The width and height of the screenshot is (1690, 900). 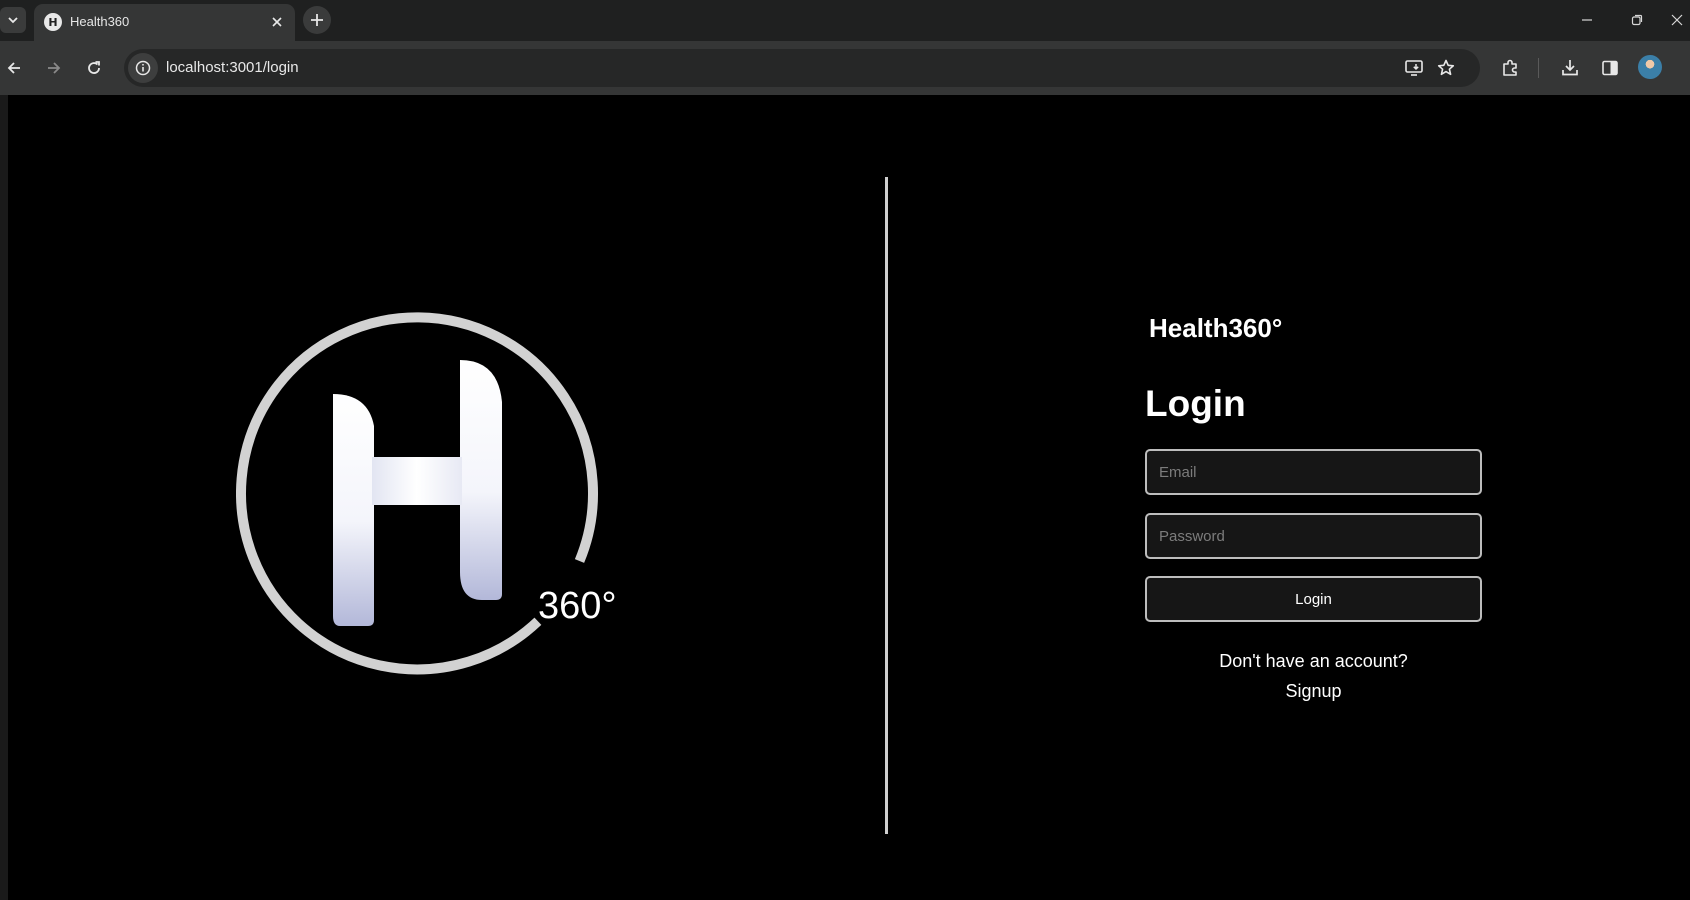 What do you see at coordinates (1216, 328) in the screenshot?
I see `brand-title: Health360°` at bounding box center [1216, 328].